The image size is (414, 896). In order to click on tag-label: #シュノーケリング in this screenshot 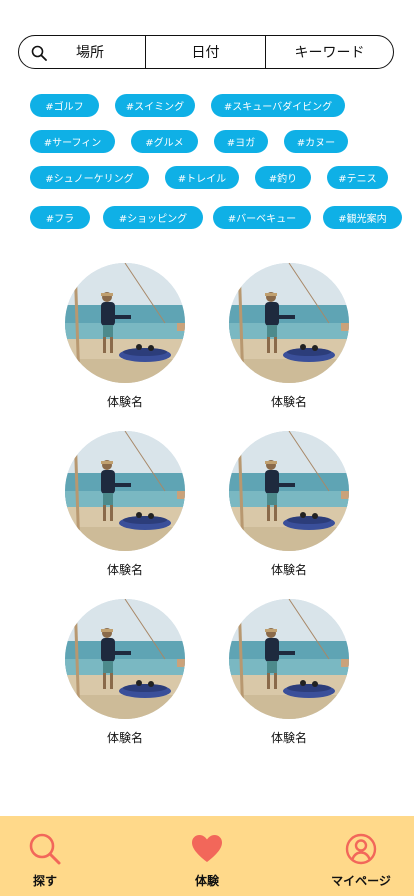, I will do `click(89, 179)`.